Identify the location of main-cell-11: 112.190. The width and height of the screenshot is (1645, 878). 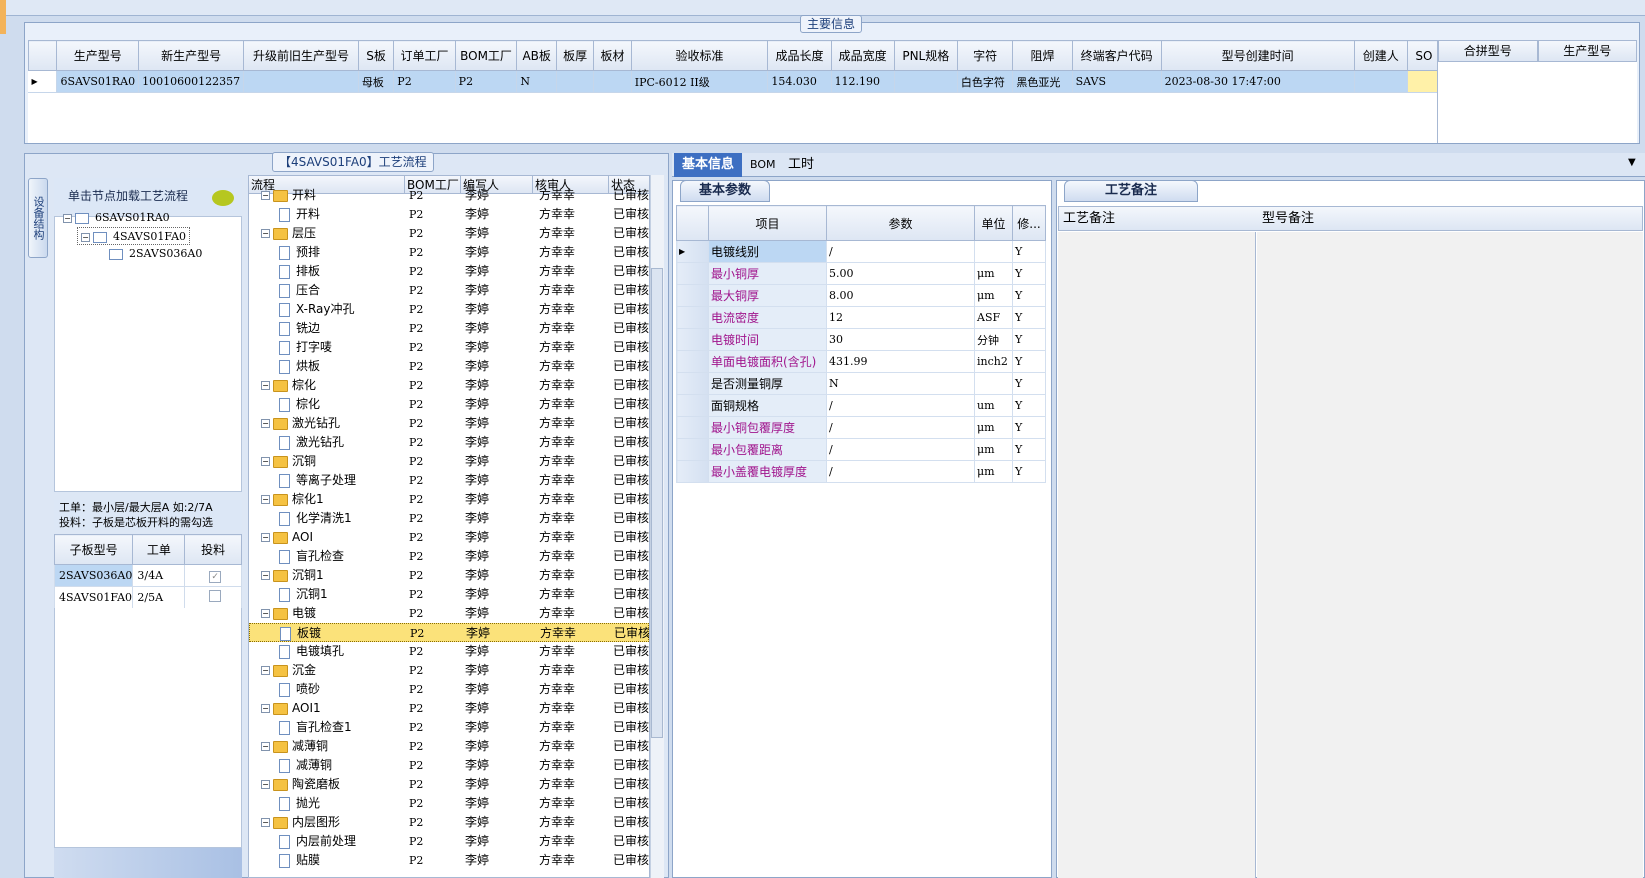
(863, 81).